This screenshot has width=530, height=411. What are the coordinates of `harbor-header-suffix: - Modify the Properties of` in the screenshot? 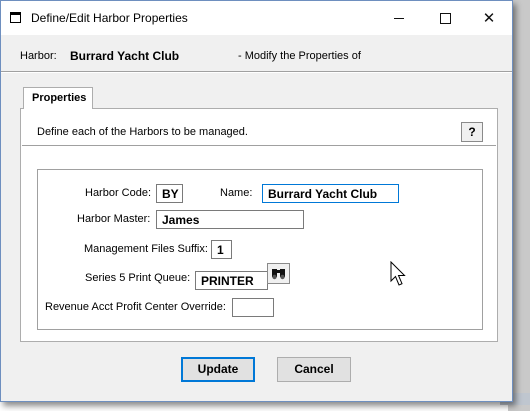 It's located at (299, 56).